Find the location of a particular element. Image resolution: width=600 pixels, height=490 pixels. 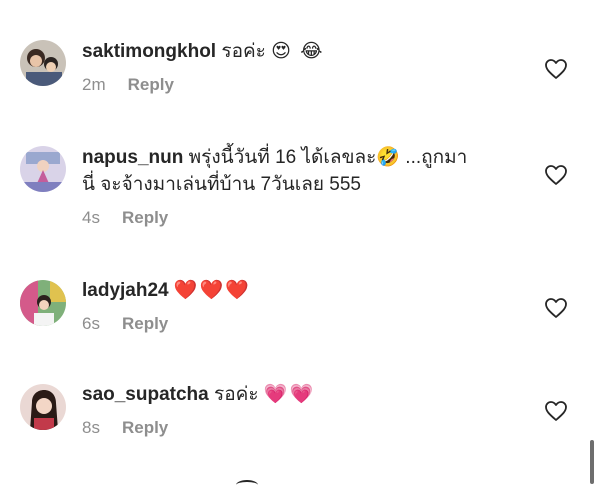

comment-text: ladyjah24 ❤️❤️❤️ is located at coordinates (302, 290).